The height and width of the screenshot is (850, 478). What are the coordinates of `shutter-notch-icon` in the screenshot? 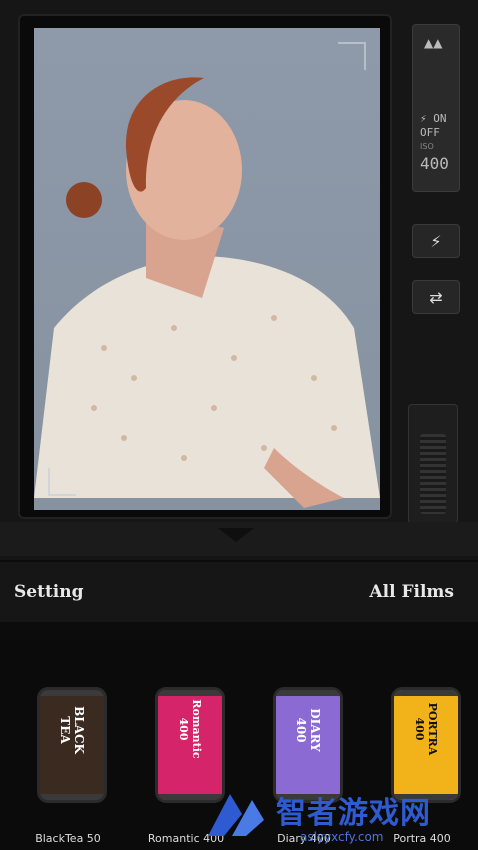 It's located at (236, 535).